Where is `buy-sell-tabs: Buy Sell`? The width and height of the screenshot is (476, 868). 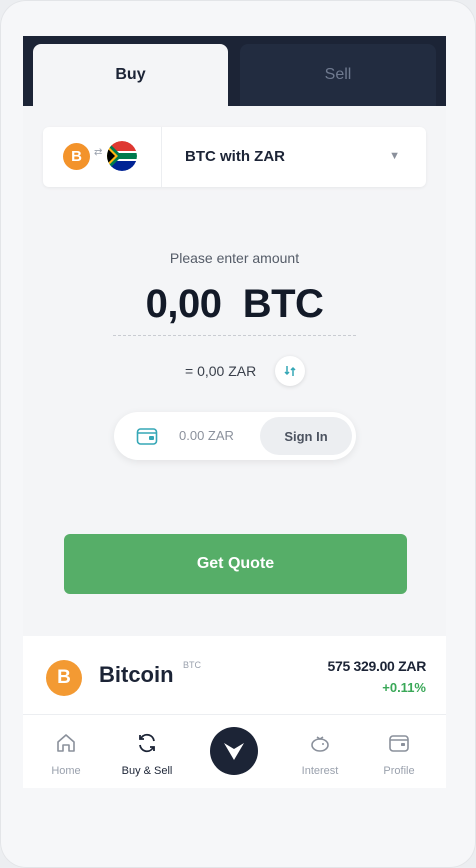 buy-sell-tabs: Buy Sell is located at coordinates (234, 71).